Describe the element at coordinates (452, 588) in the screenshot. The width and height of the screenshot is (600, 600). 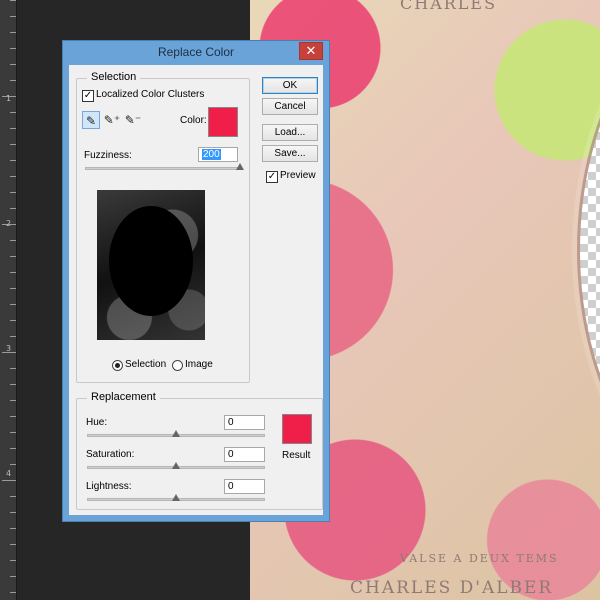
I see `canvas-bottom-text: CHARLES D'ALBER` at that location.